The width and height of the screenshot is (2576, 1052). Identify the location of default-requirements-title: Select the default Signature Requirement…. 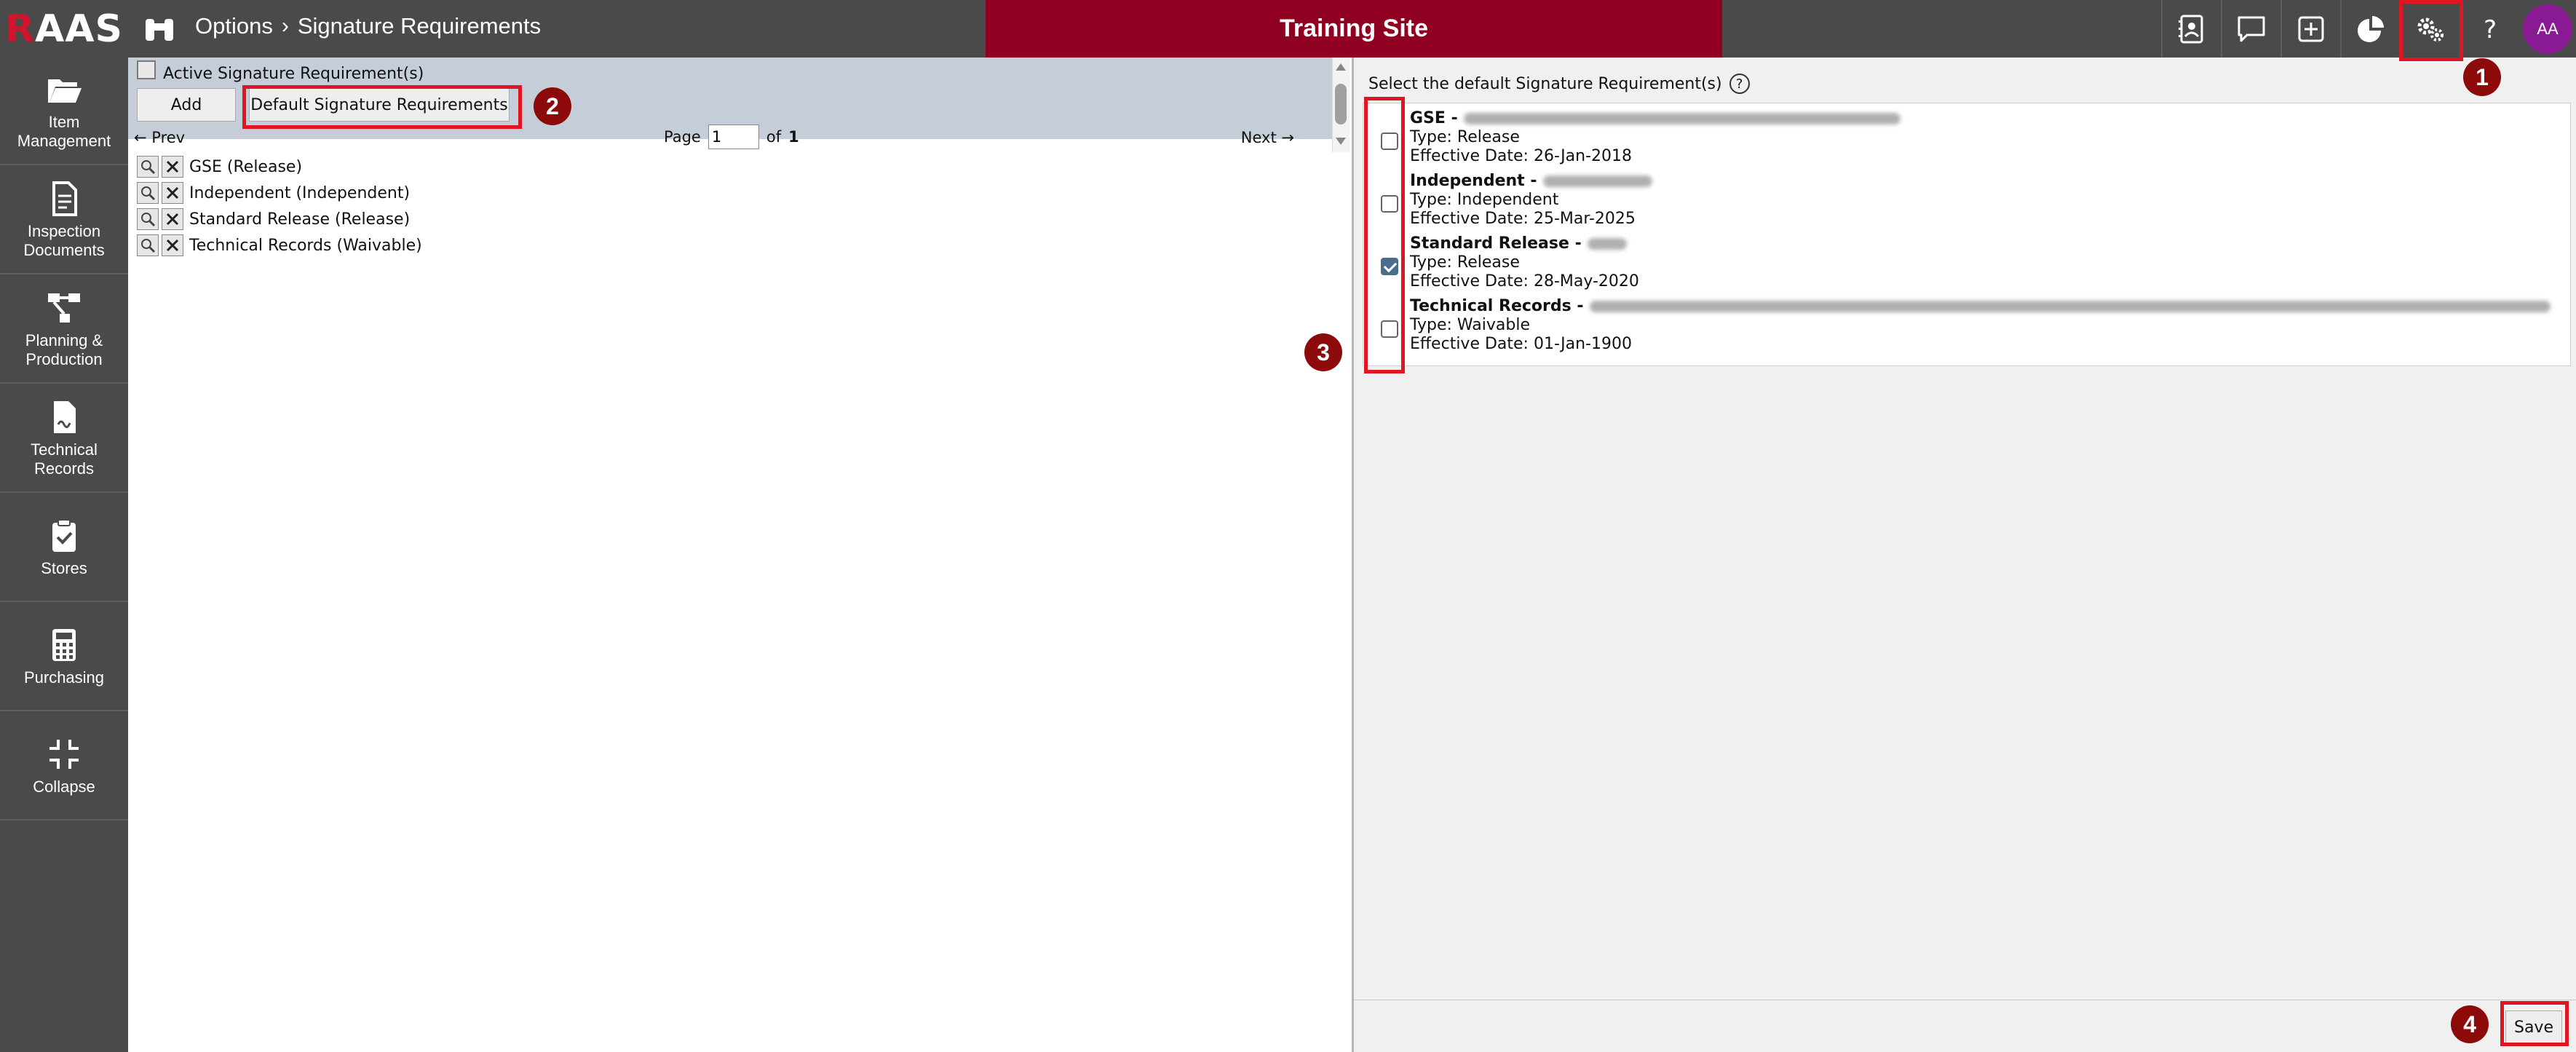
(1559, 84).